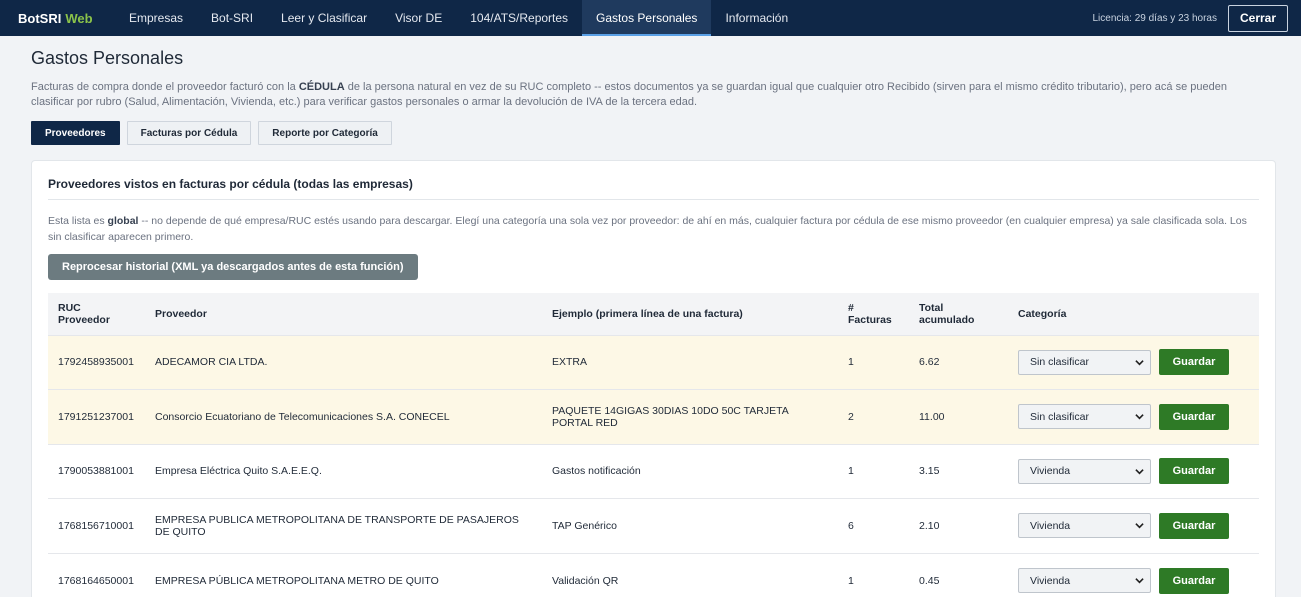  What do you see at coordinates (570, 362) in the screenshot?
I see `cell-ejemplo: EXTRA` at bounding box center [570, 362].